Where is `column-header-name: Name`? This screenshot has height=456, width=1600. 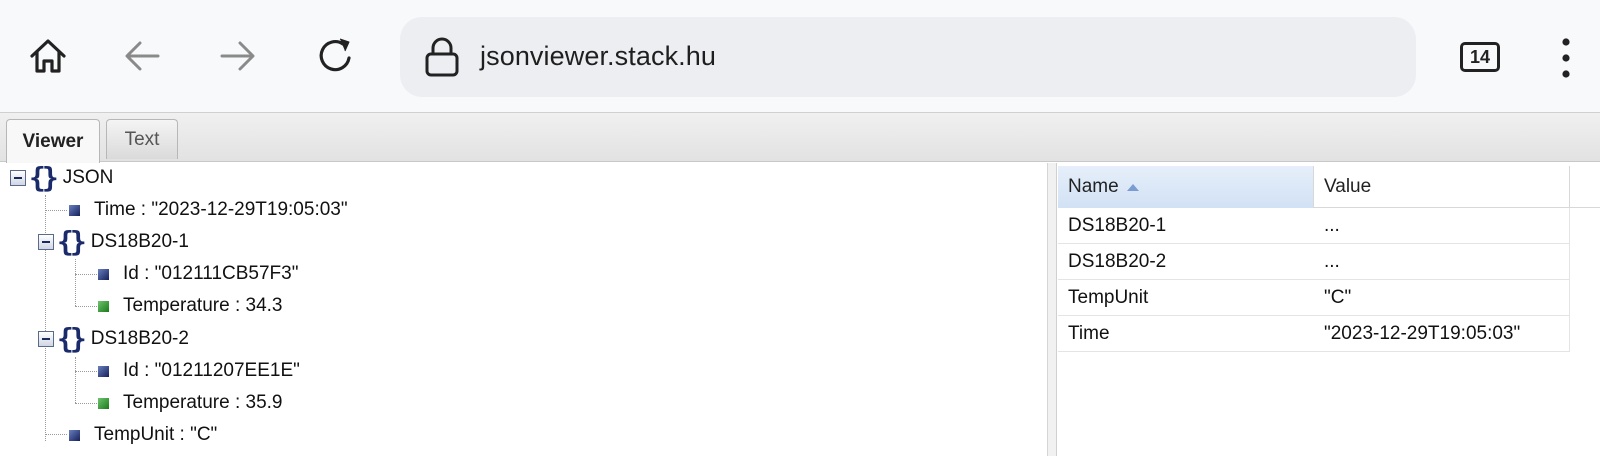
column-header-name: Name is located at coordinates (1186, 187).